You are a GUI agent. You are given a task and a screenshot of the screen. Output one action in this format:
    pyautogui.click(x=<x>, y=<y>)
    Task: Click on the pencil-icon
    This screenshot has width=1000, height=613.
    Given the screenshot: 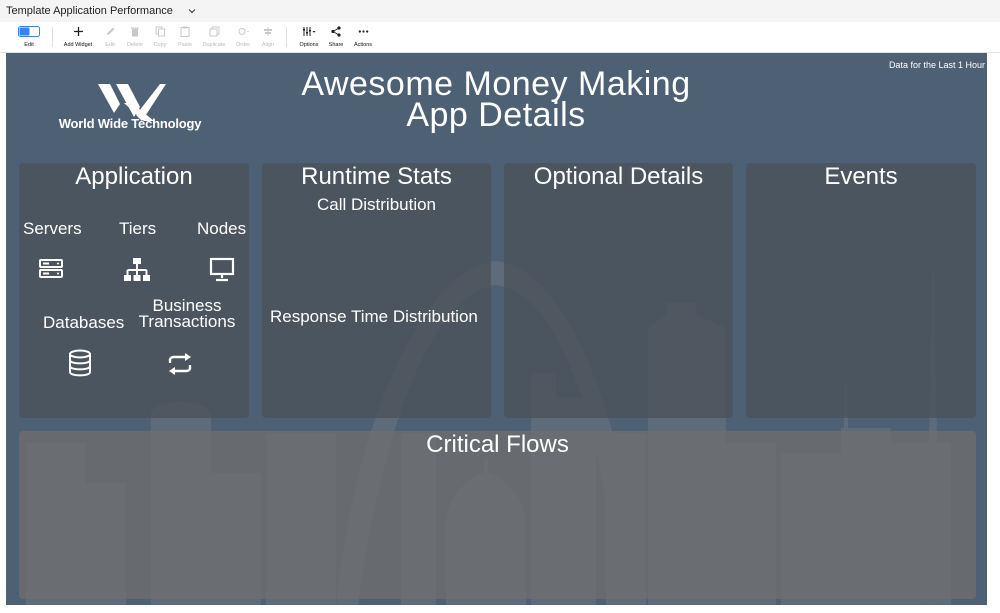 What is the action you would take?
    pyautogui.click(x=110, y=31)
    